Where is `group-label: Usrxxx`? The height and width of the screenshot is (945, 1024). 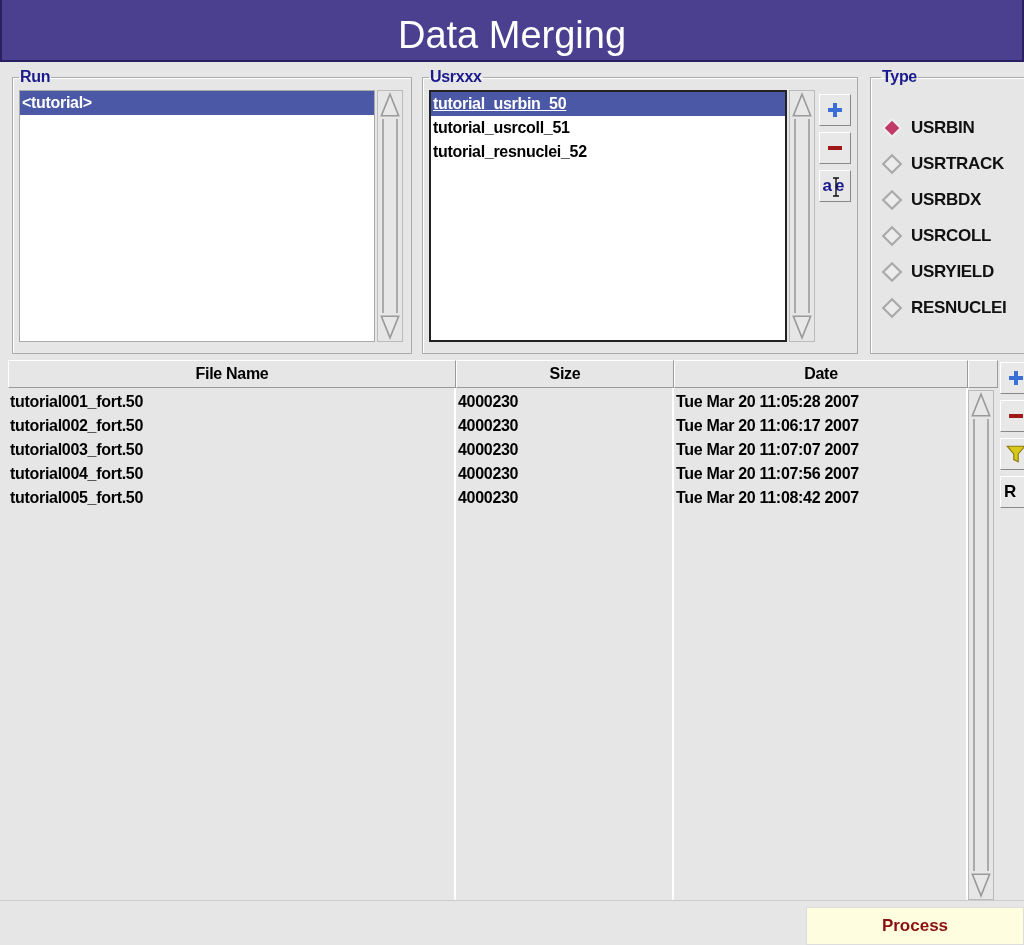
group-label: Usrxxx is located at coordinates (456, 77).